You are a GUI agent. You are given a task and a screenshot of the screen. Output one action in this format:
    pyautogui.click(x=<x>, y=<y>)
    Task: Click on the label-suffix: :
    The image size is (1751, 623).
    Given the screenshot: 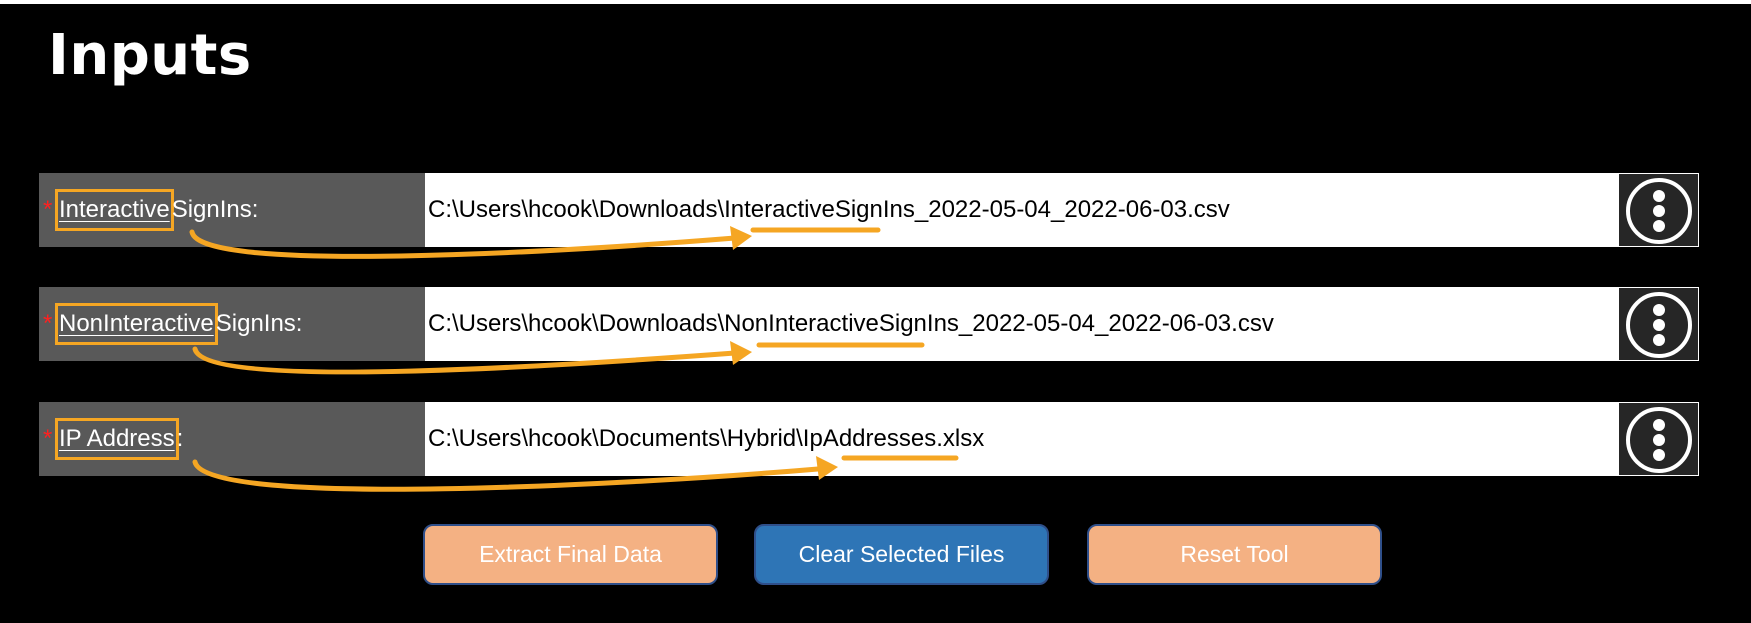 What is the action you would take?
    pyautogui.click(x=180, y=438)
    